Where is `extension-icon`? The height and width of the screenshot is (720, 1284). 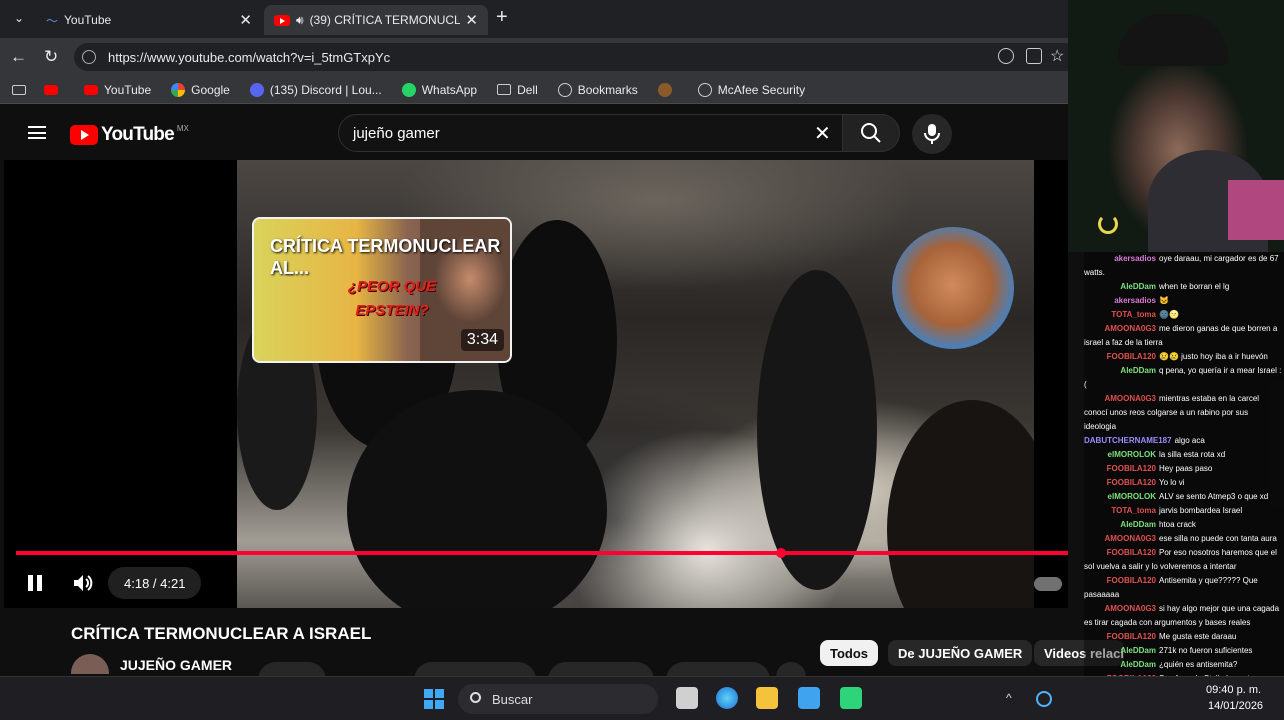 extension-icon is located at coordinates (1034, 56).